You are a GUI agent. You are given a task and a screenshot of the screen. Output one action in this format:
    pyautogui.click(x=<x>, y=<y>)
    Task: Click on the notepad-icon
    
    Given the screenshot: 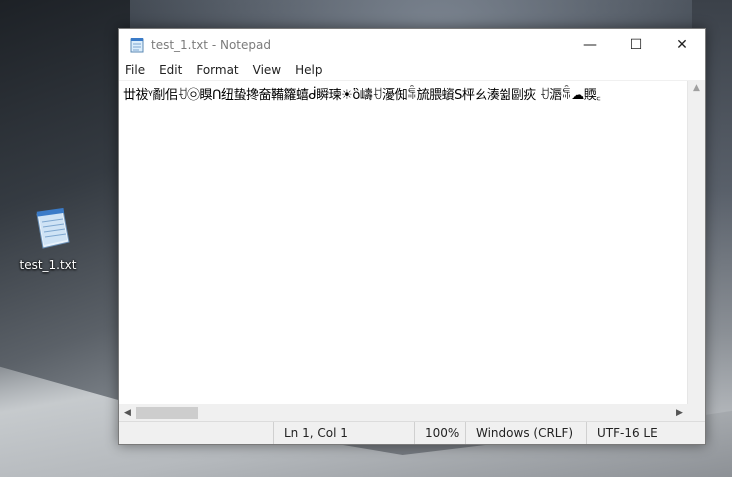 What is the action you would take?
    pyautogui.click(x=137, y=45)
    